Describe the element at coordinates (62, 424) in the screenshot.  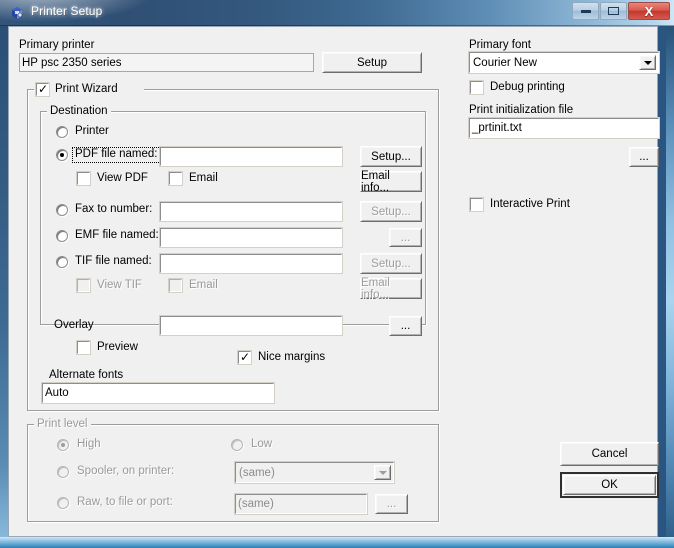
I see `print-level-group-title: Print level` at that location.